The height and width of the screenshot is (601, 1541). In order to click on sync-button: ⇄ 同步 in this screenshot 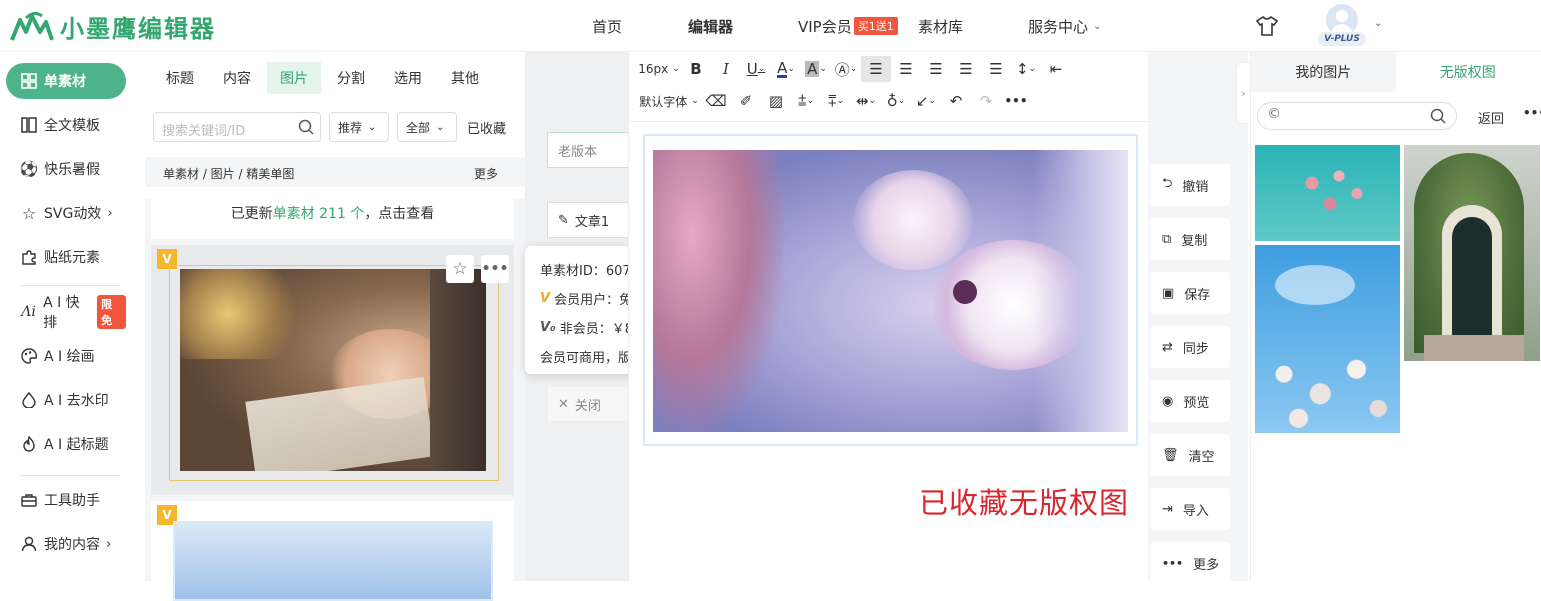, I will do `click(1190, 347)`.